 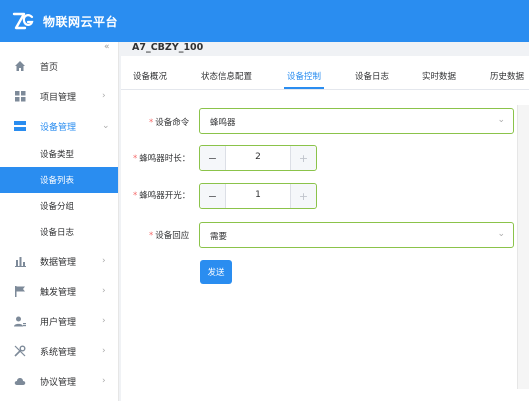 I want to click on reply-select-value: 需要, so click(x=219, y=237).